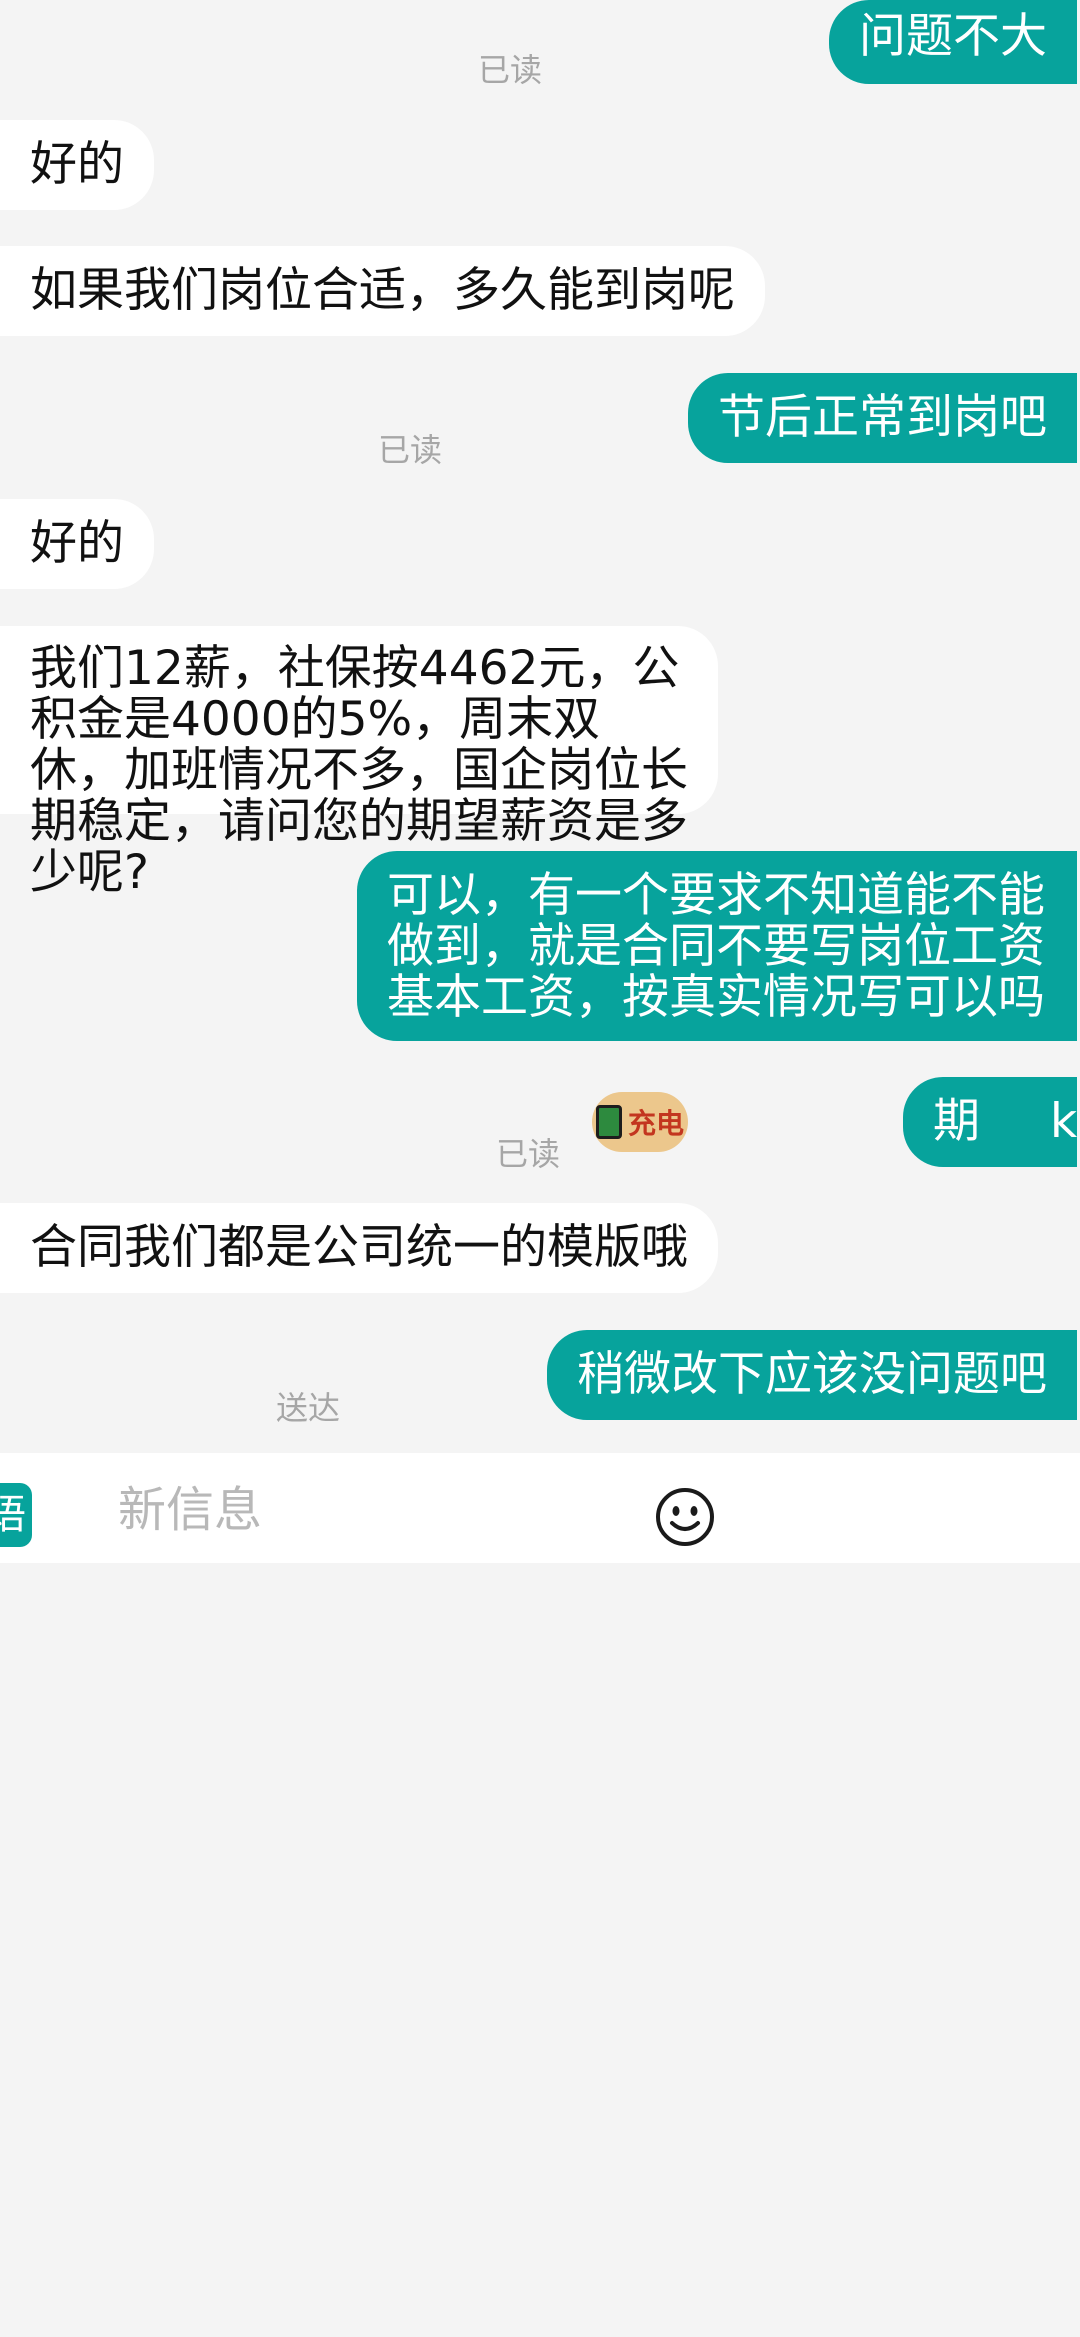  I want to click on message-outgoing: 问题不大, so click(953, 42).